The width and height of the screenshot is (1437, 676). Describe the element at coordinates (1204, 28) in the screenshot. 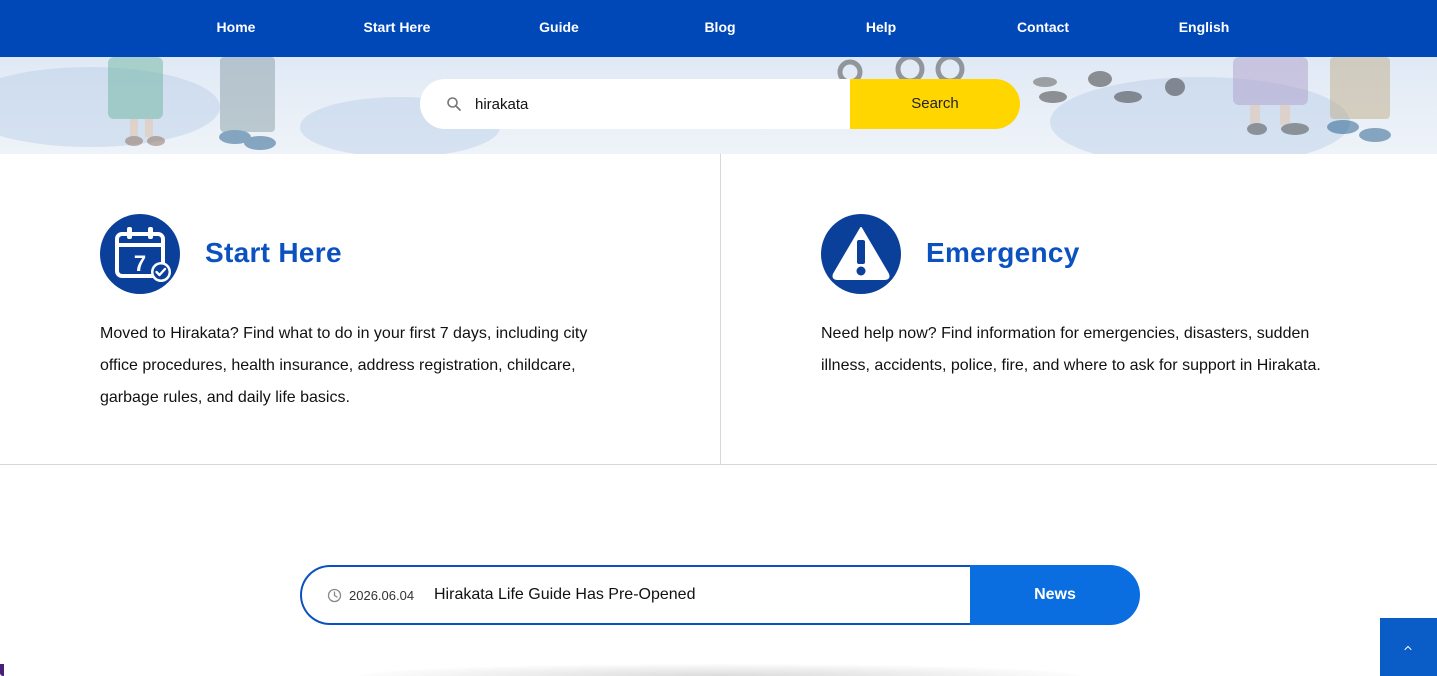

I see `nav-language-english: English` at that location.